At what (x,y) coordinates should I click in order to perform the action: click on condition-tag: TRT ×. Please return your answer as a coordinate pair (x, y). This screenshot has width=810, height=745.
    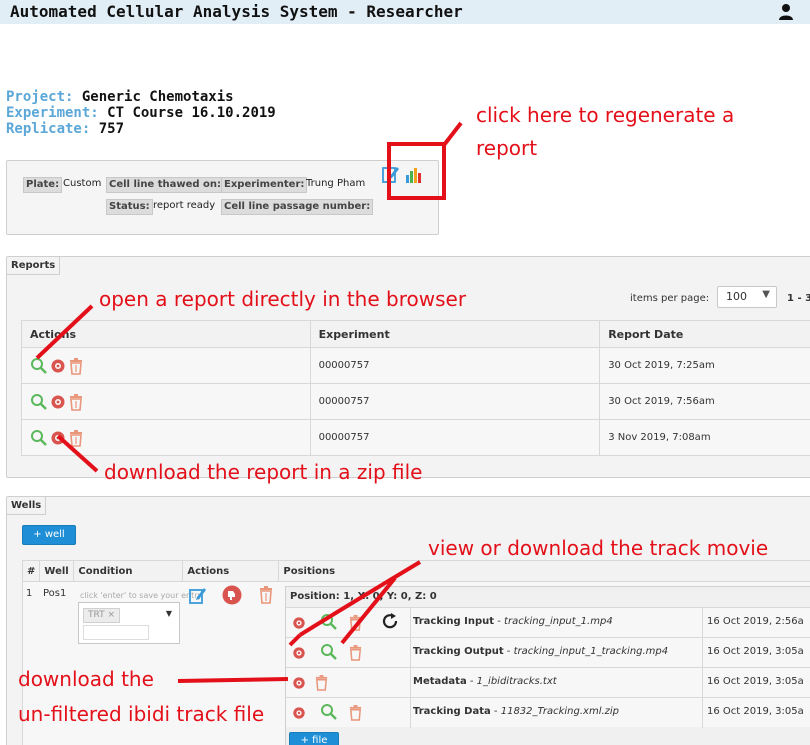
    Looking at the image, I should click on (102, 615).